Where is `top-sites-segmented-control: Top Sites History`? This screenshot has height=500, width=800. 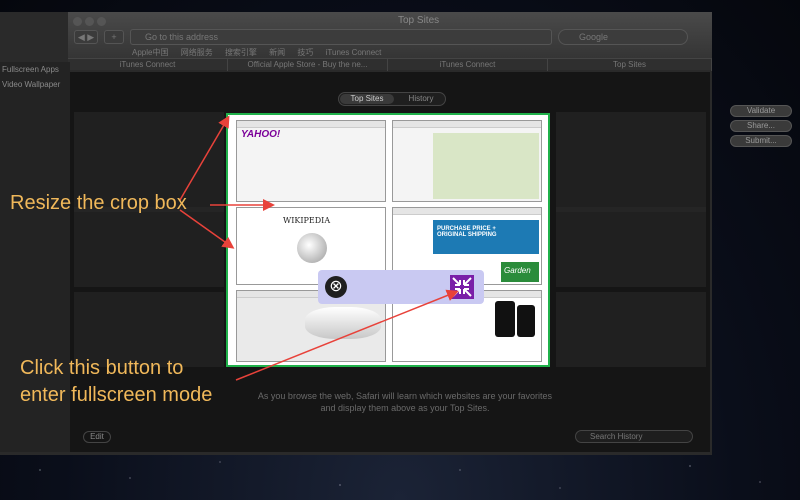 top-sites-segmented-control: Top Sites History is located at coordinates (392, 99).